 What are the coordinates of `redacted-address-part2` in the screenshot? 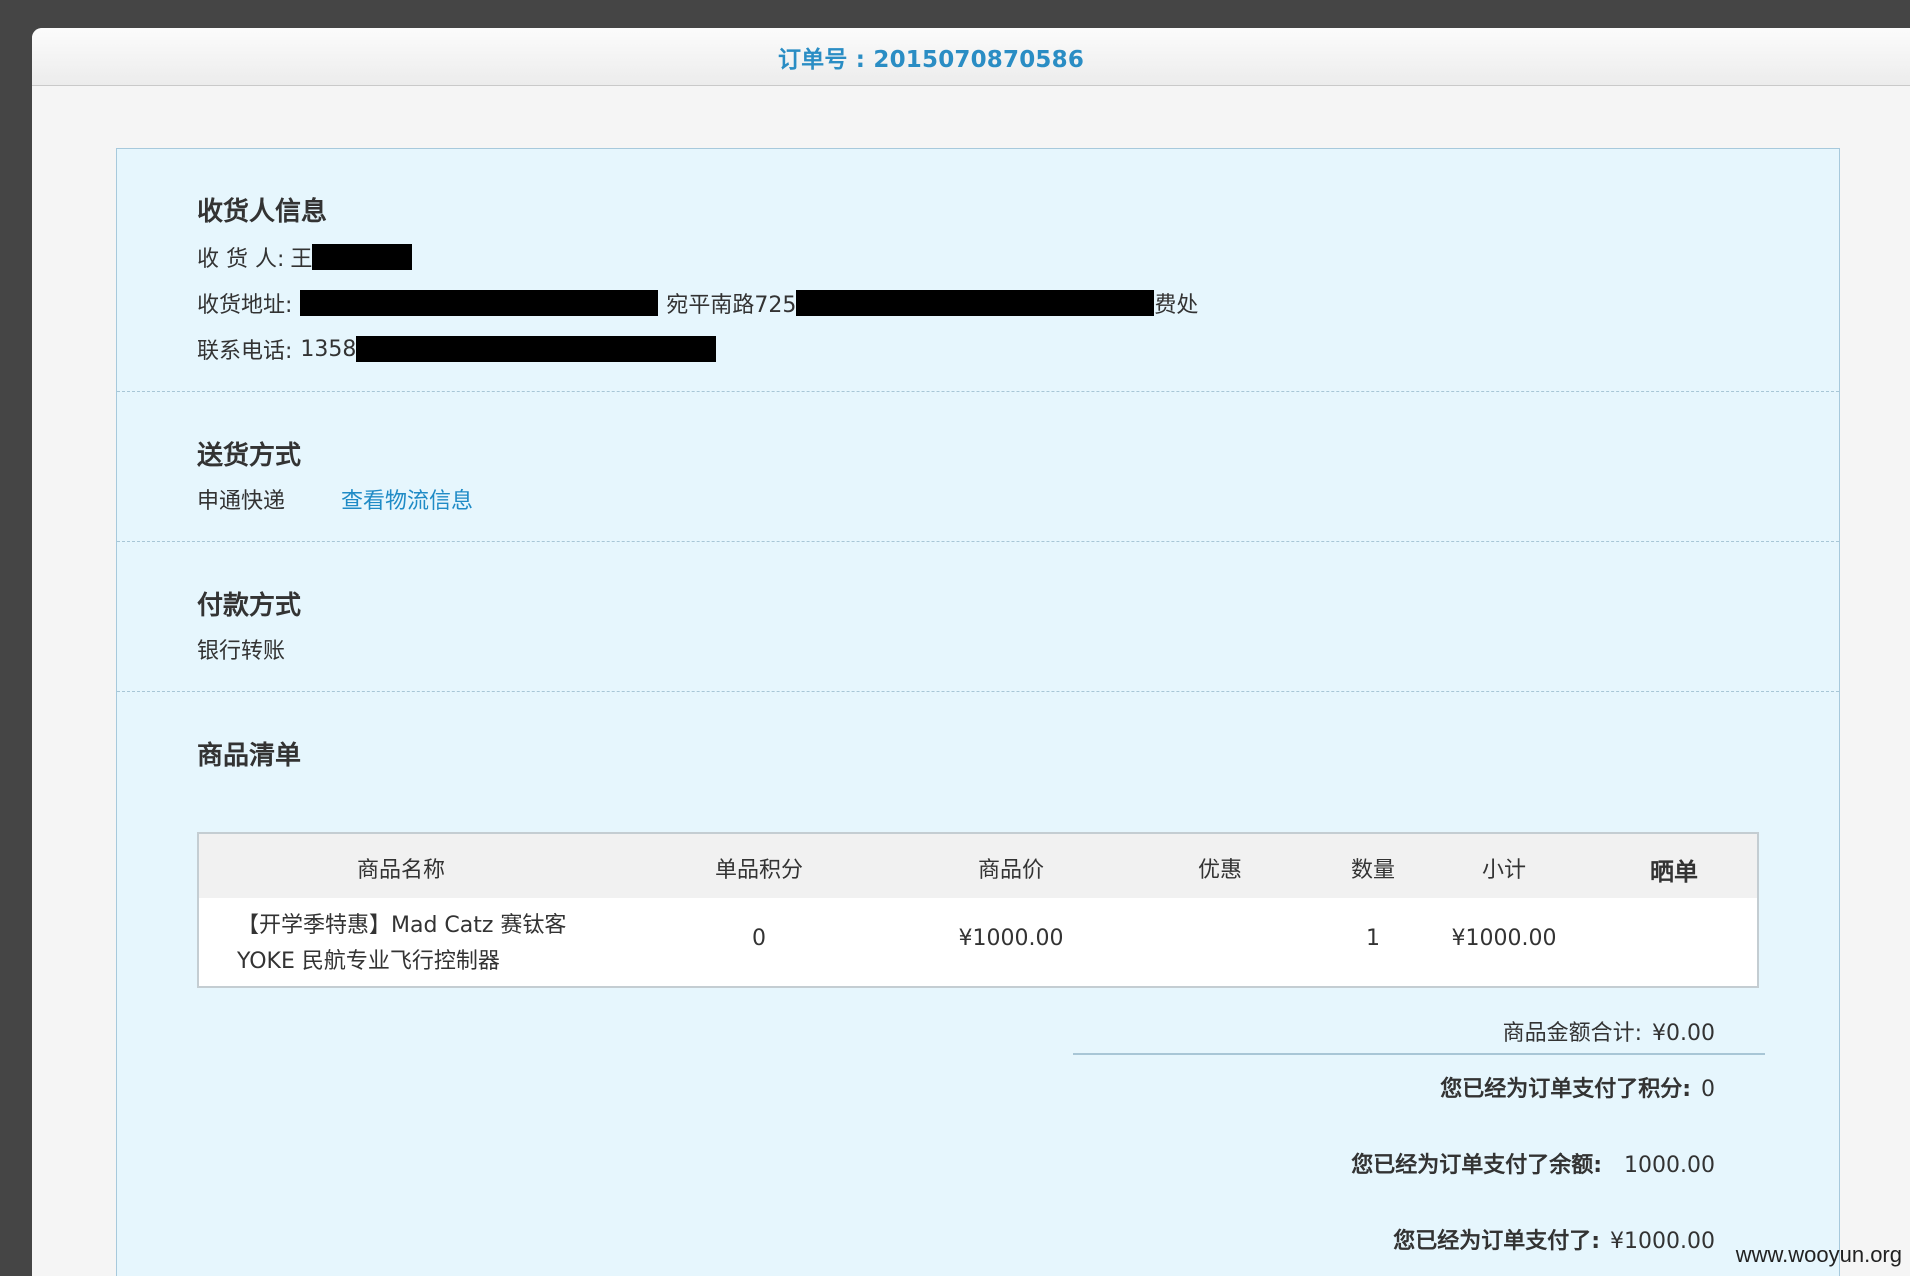 It's located at (975, 303).